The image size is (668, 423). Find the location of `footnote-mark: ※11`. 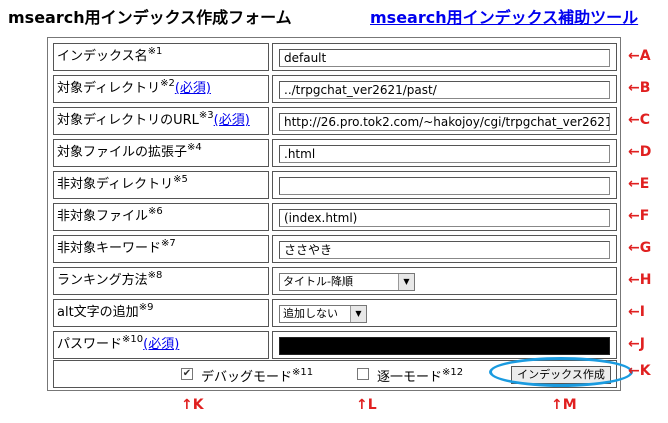

footnote-mark: ※11 is located at coordinates (303, 372).